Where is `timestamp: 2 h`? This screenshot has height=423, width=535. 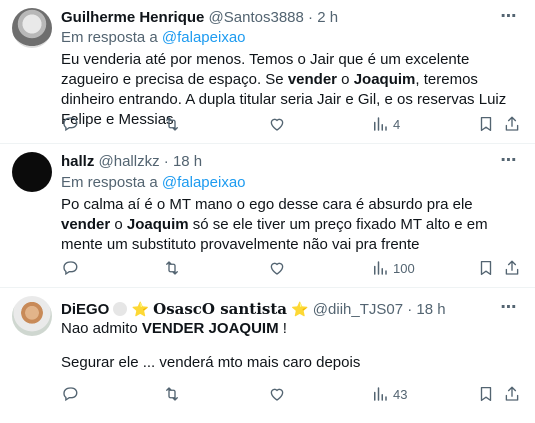 timestamp: 2 h is located at coordinates (327, 17).